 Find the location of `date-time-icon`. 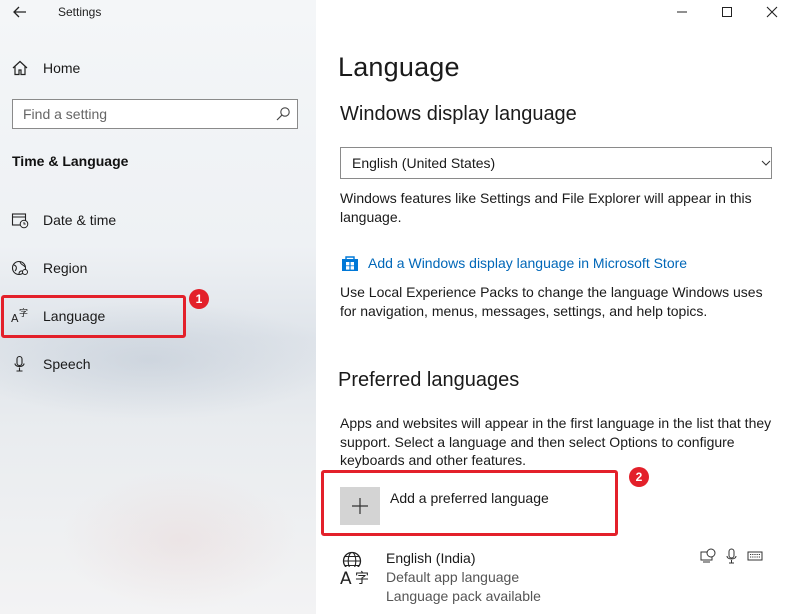

date-time-icon is located at coordinates (20, 220).